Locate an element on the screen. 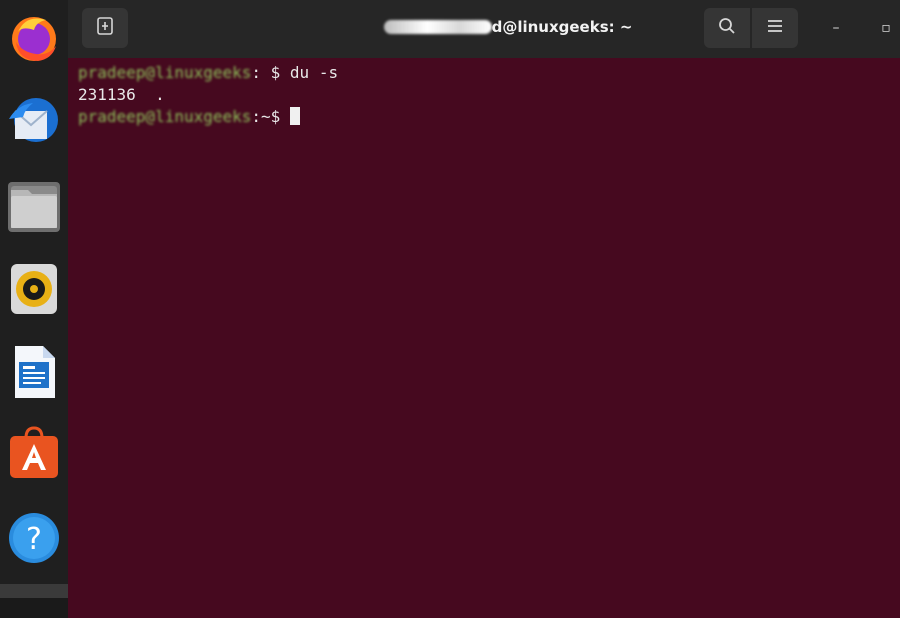 This screenshot has height=618, width=900. dock: ? is located at coordinates (36, 309).